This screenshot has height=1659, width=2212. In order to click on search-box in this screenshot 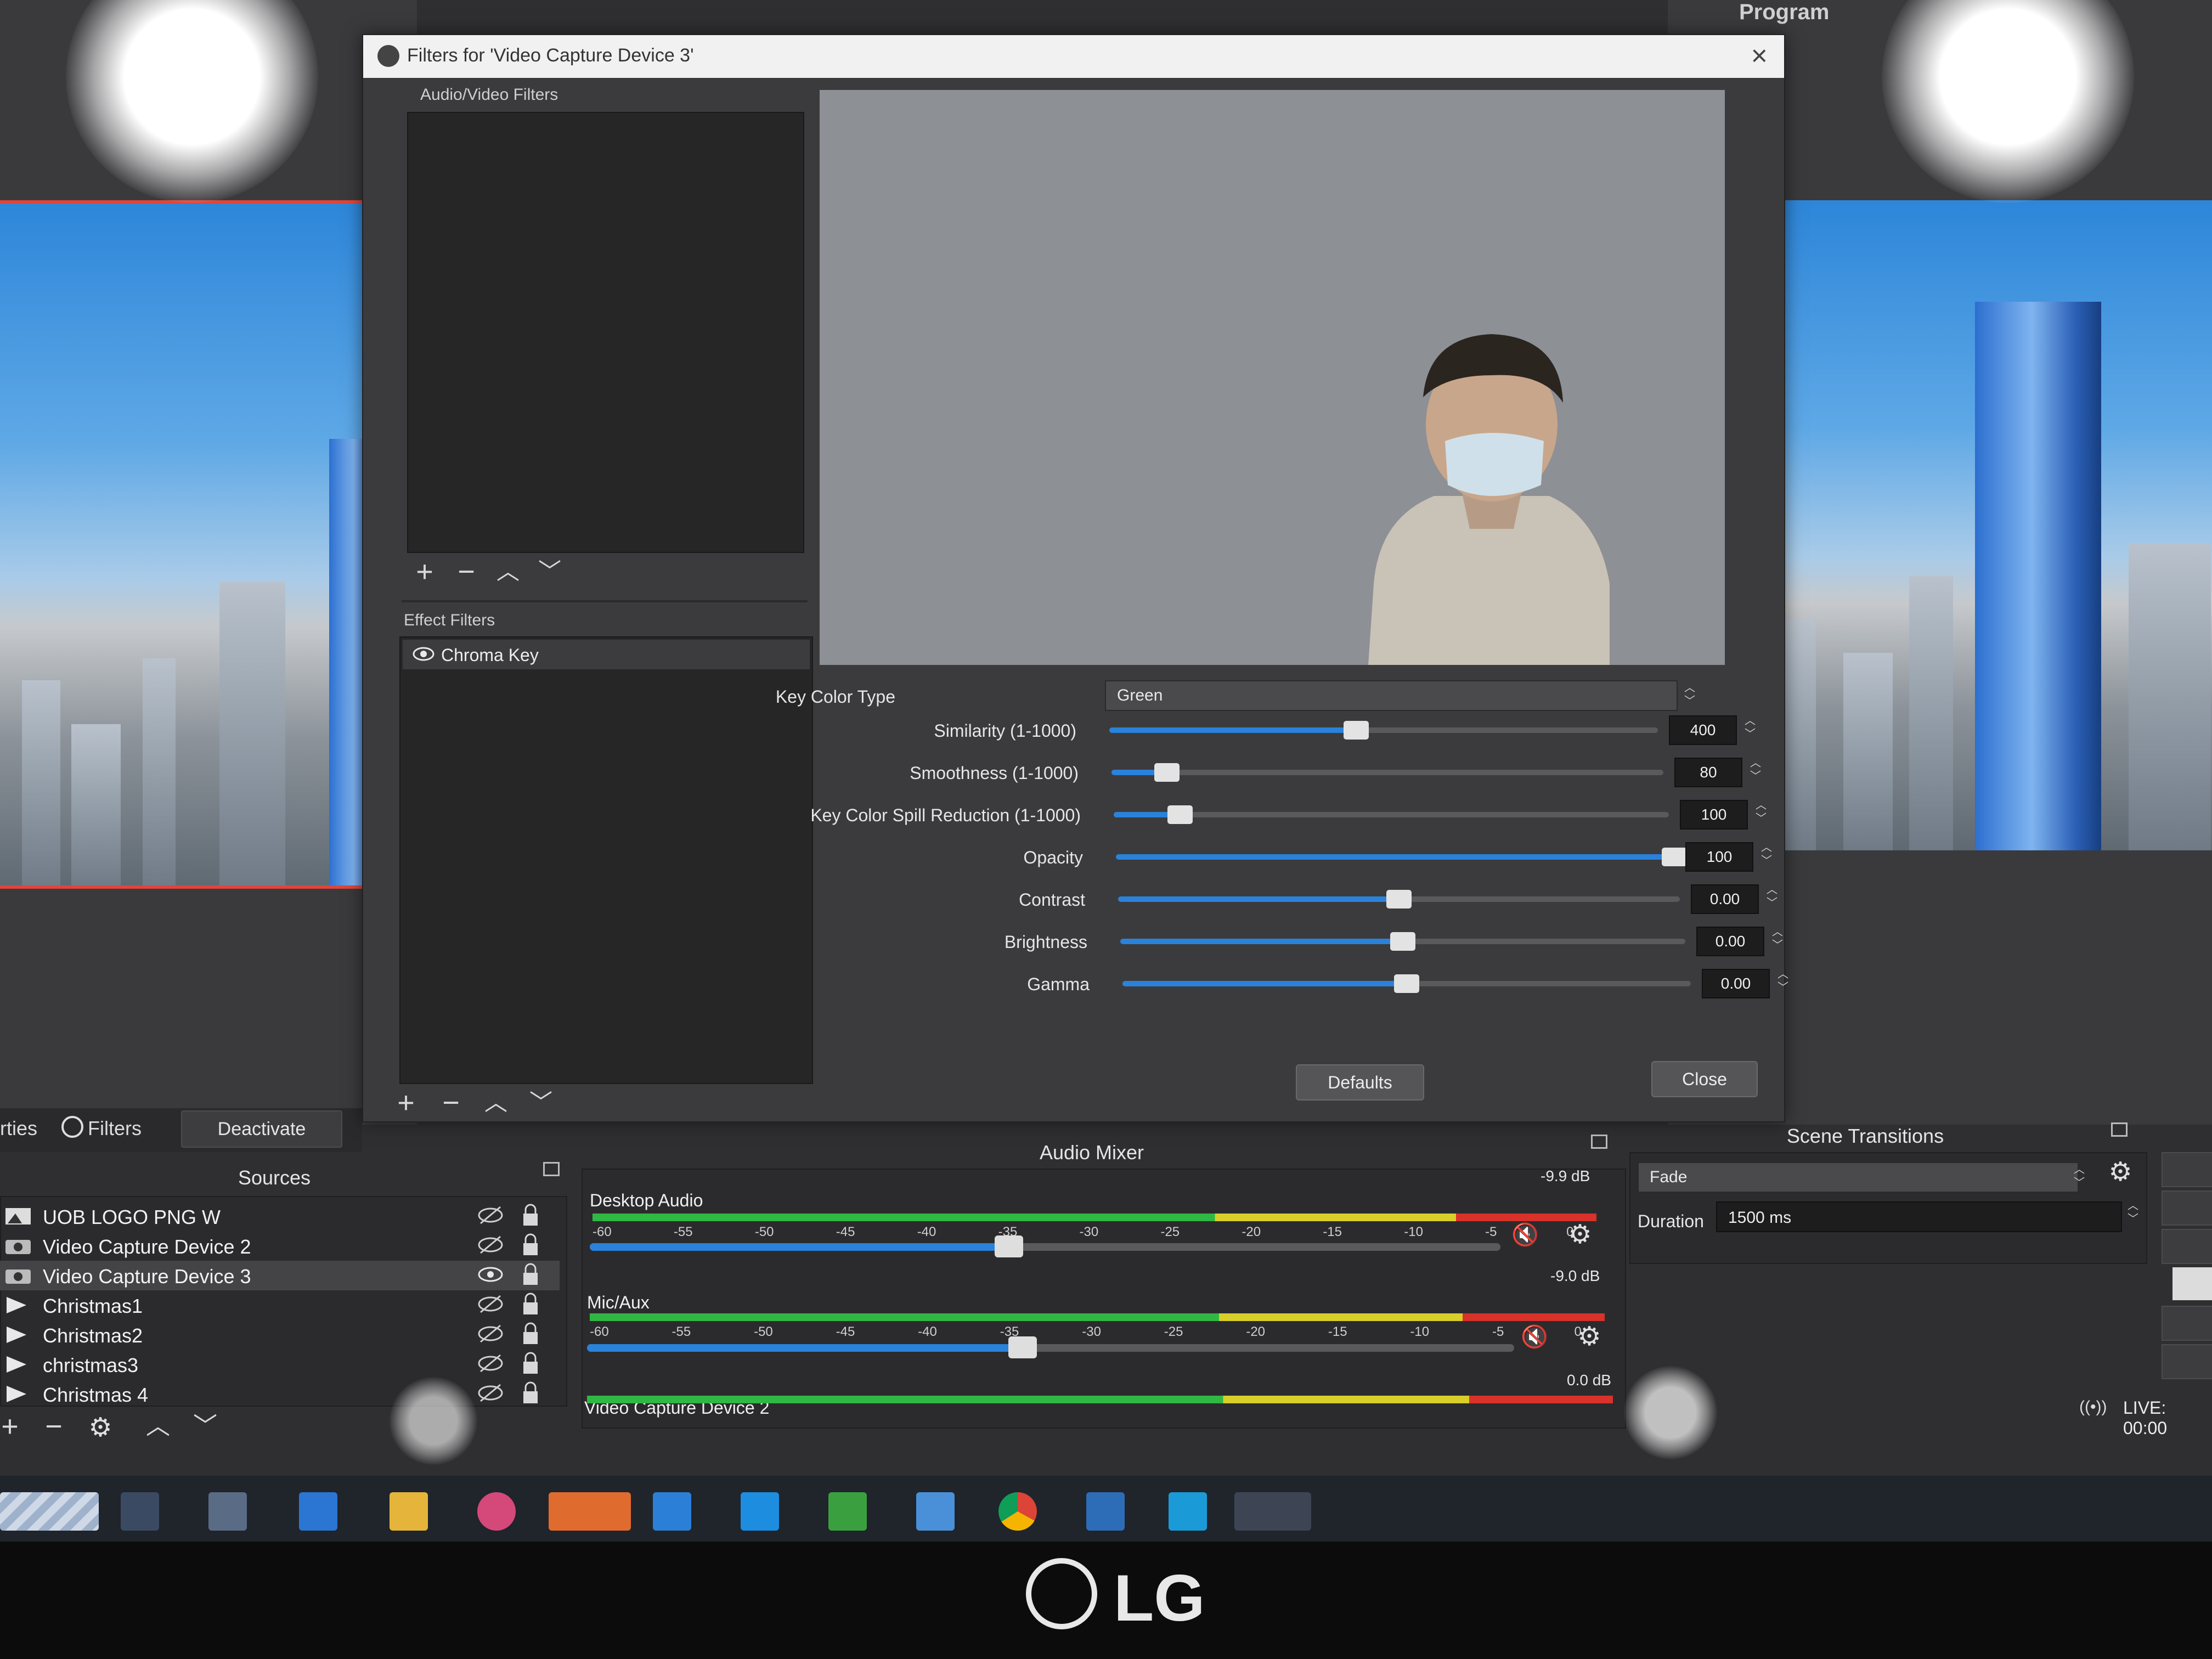, I will do `click(49, 1511)`.